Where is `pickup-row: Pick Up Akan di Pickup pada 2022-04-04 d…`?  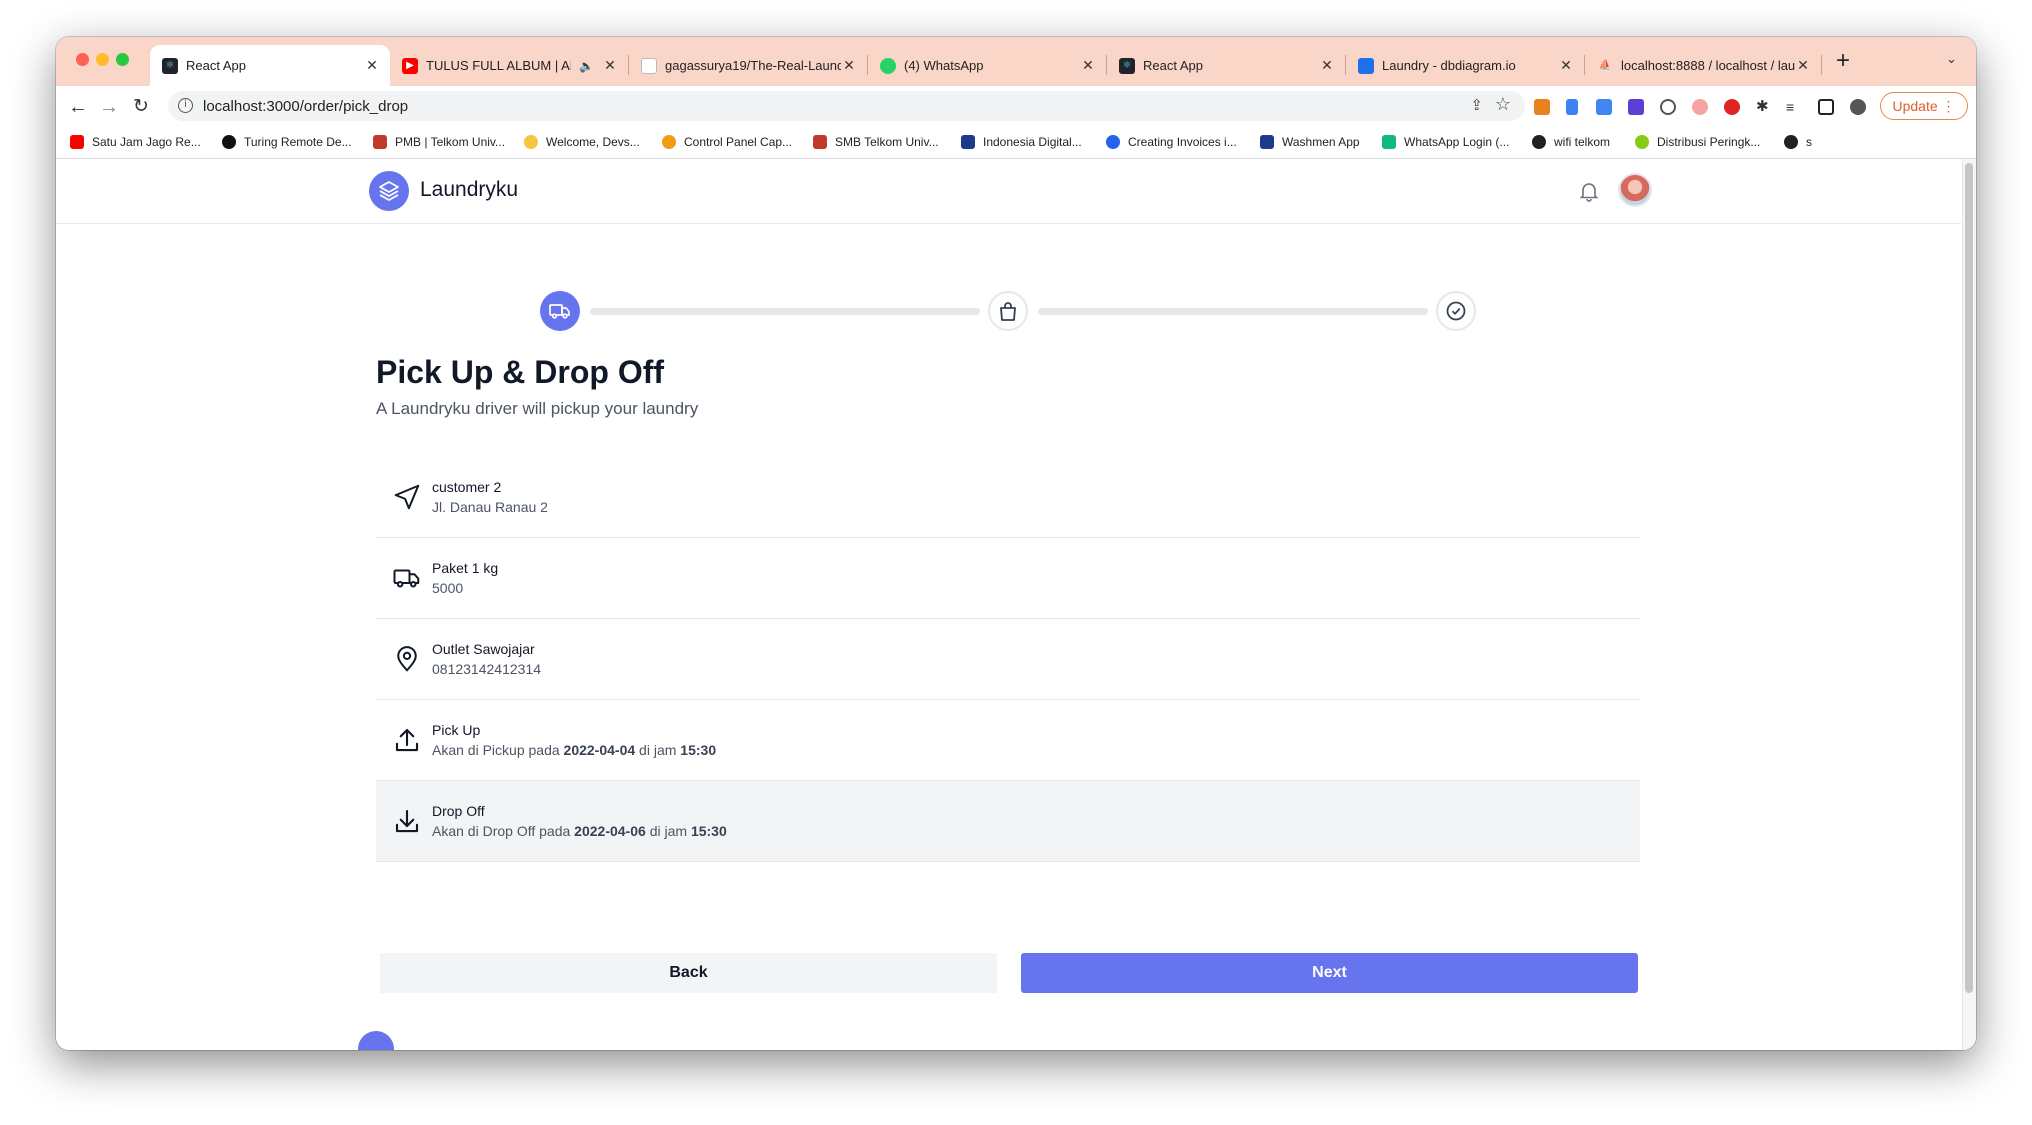 pickup-row: Pick Up Akan di Pickup pada 2022-04-04 d… is located at coordinates (1008, 740).